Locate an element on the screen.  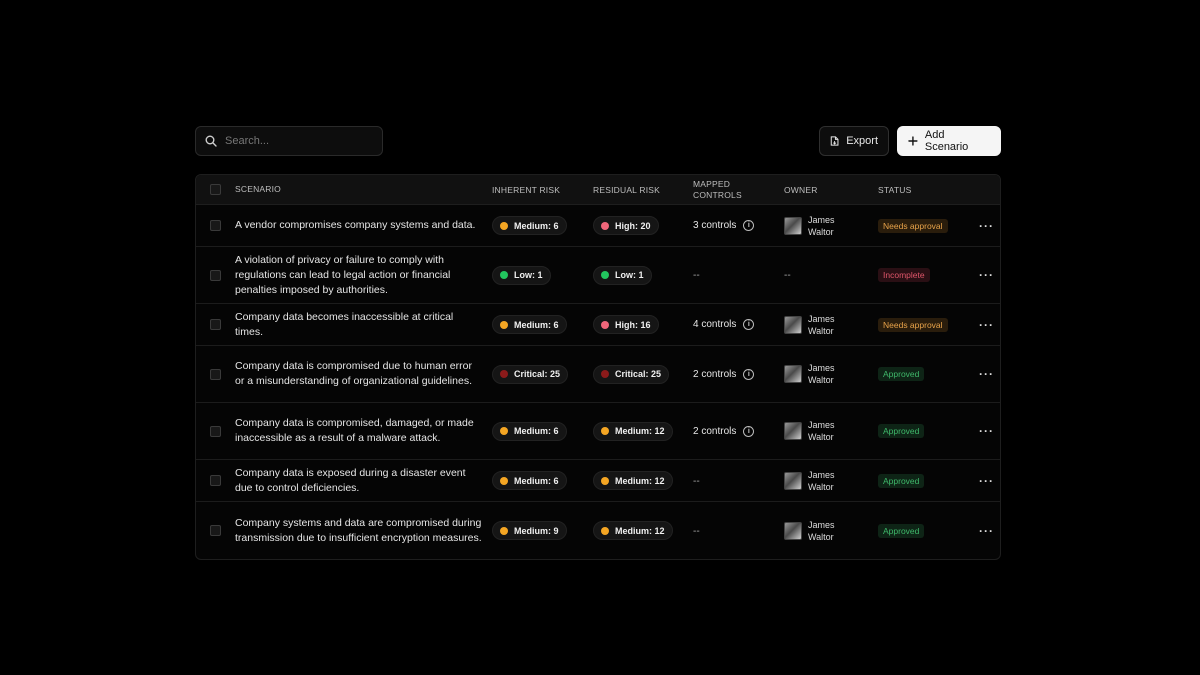
column-header-scenario: SCENARIO is located at coordinates (363, 189).